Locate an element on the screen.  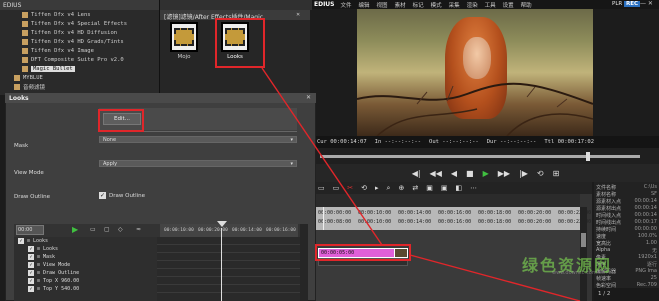
folder-icon is located at coordinates (25, 23).